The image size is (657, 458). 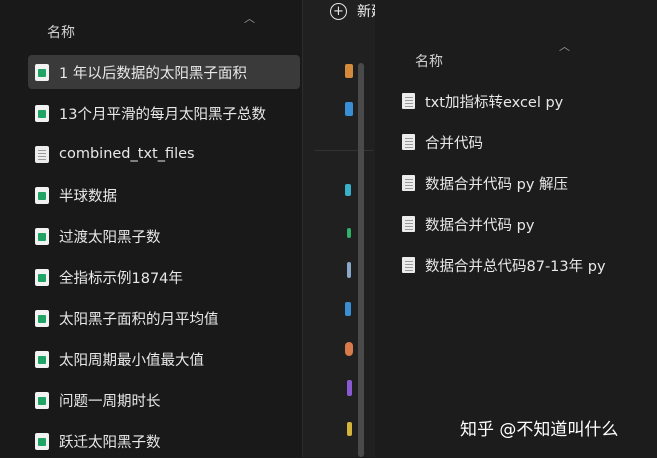 I want to click on folder-icon, so click(x=349, y=71).